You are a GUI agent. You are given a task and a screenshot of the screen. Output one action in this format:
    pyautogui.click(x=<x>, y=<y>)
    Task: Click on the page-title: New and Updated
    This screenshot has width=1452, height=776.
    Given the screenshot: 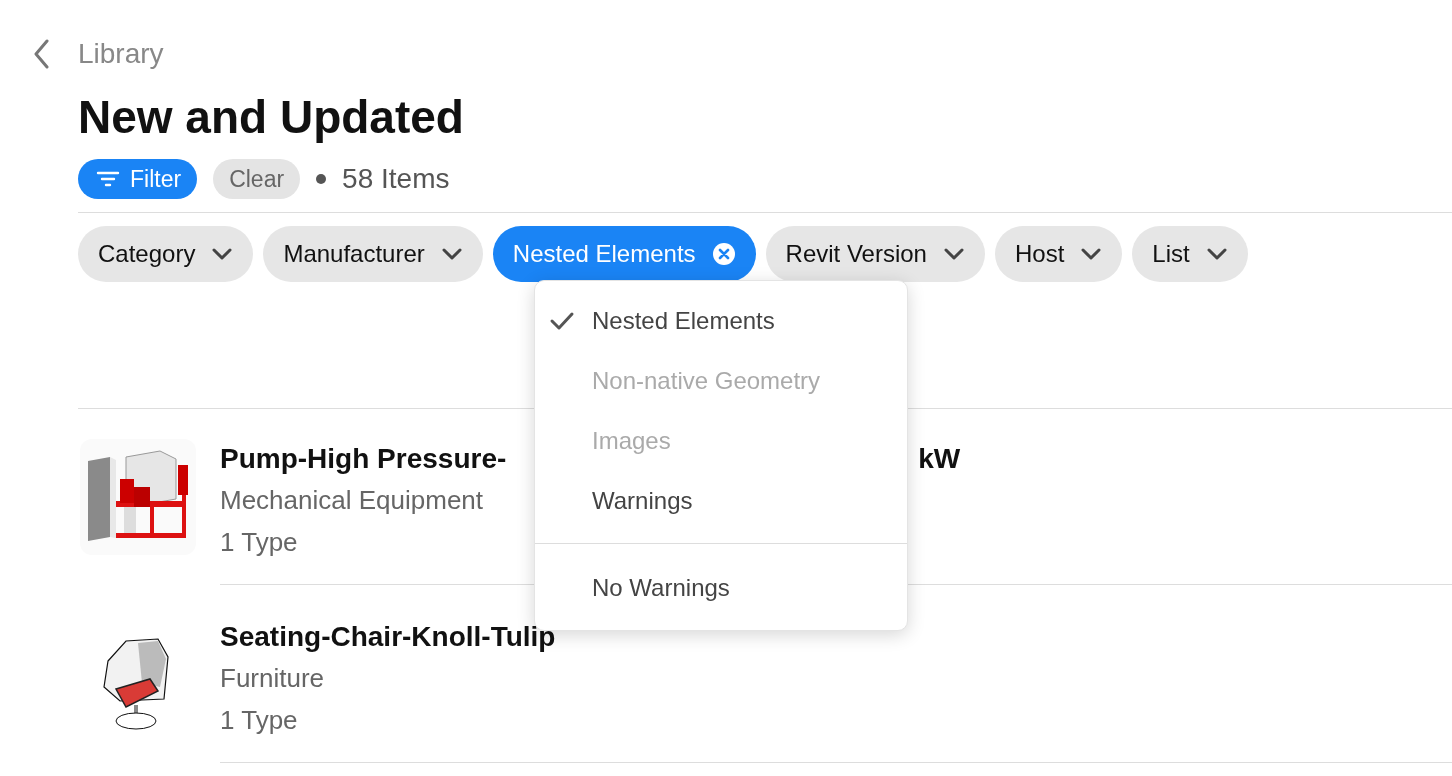 What is the action you would take?
    pyautogui.click(x=271, y=117)
    